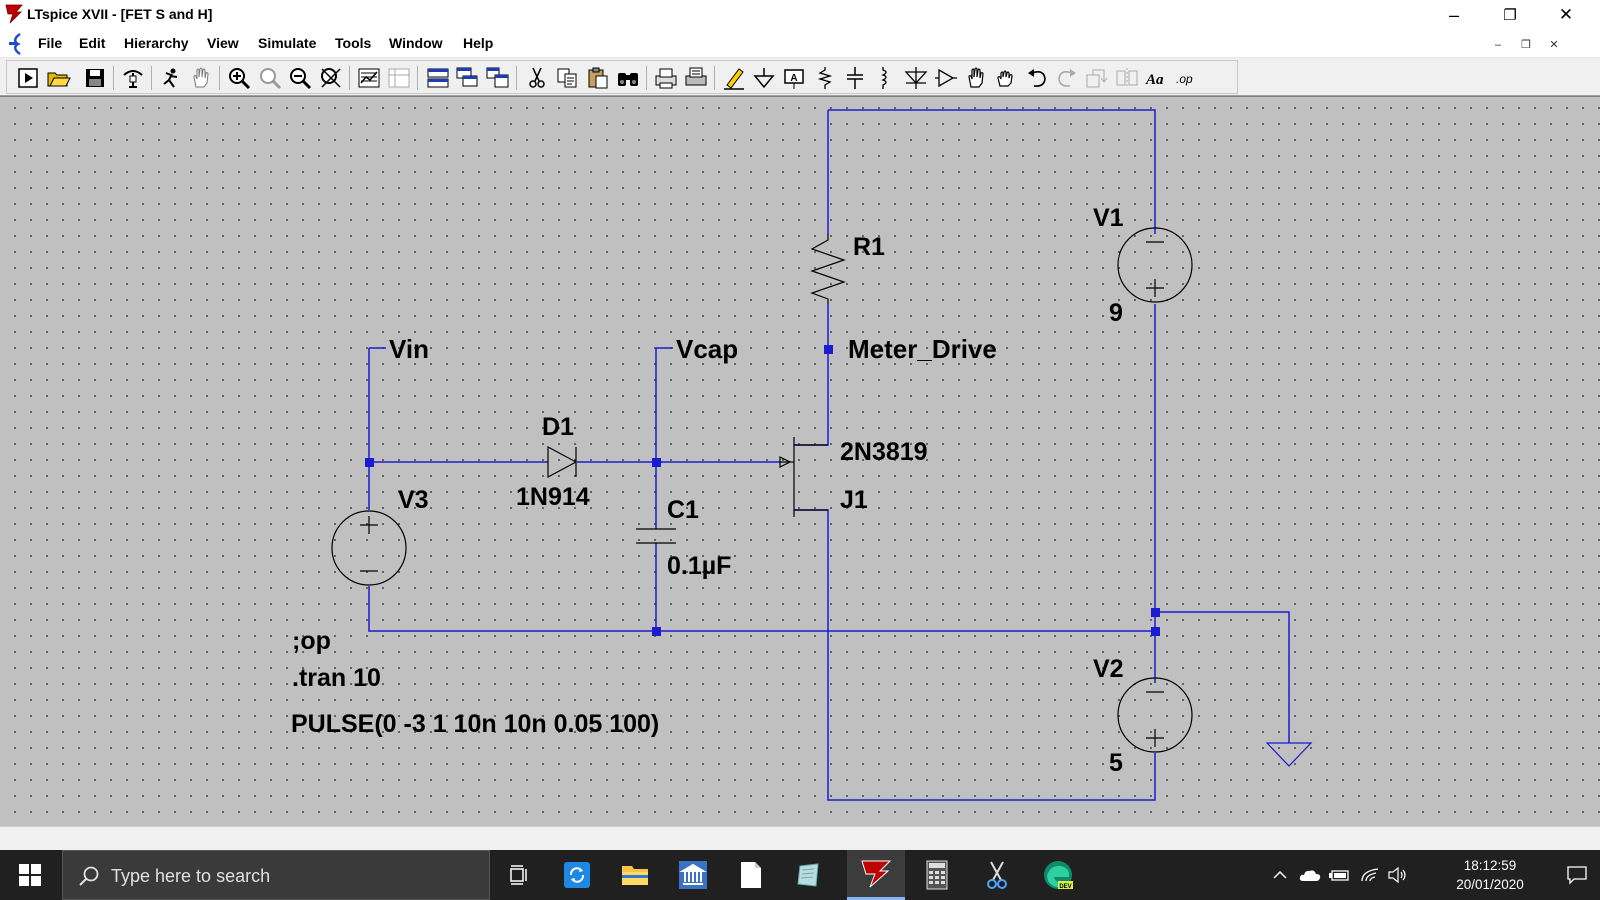  Describe the element at coordinates (751, 875) in the screenshot. I see `notepad-icon` at that location.